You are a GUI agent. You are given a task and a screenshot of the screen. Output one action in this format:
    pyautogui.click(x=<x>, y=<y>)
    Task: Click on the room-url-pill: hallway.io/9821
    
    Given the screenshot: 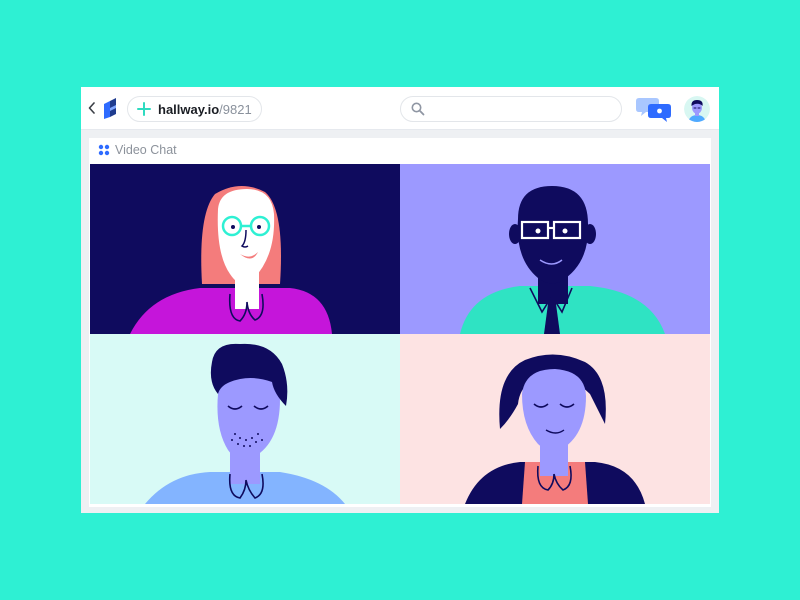 What is the action you would take?
    pyautogui.click(x=194, y=109)
    